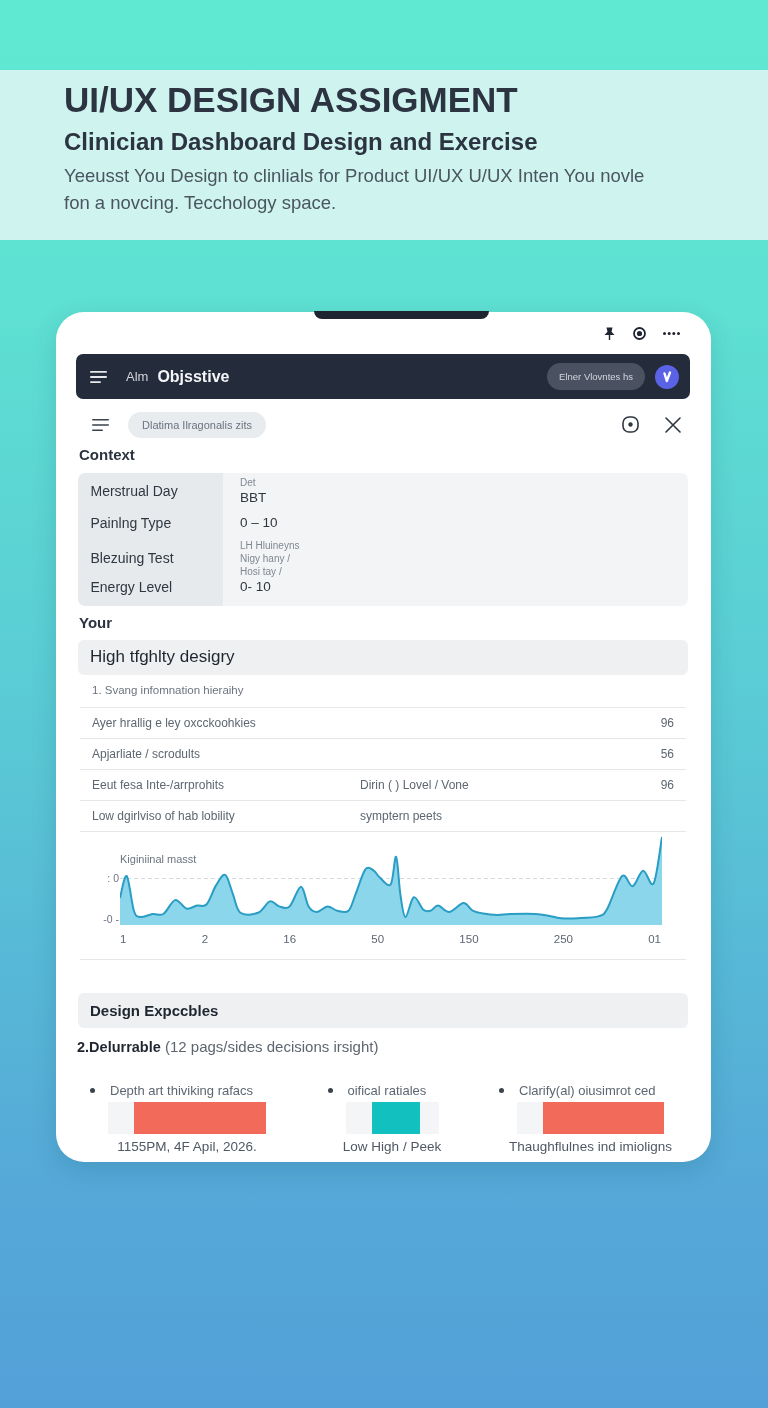 The width and height of the screenshot is (768, 1408). What do you see at coordinates (587, 1090) in the screenshot?
I see `deliverable-text: Clarify(al) oiusimrot ced` at bounding box center [587, 1090].